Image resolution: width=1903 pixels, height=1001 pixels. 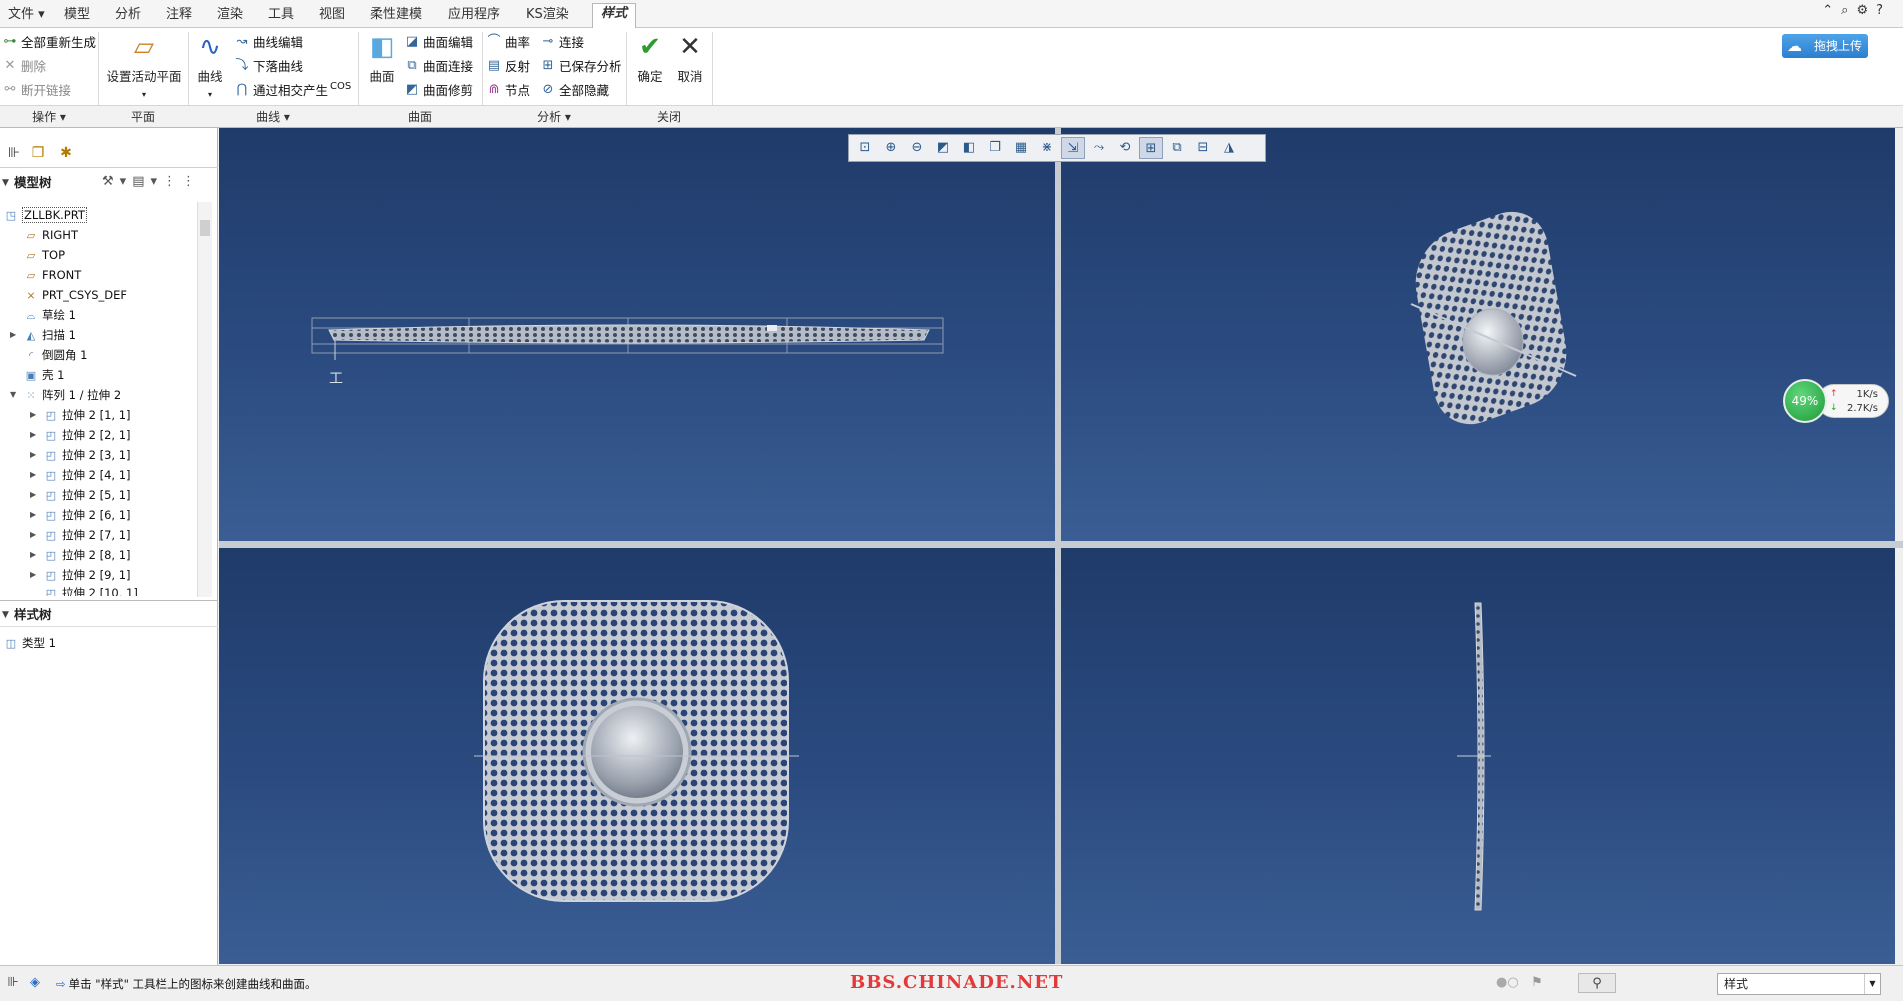 I want to click on tree-item-shell: ▣ 壳 1, so click(x=44, y=375).